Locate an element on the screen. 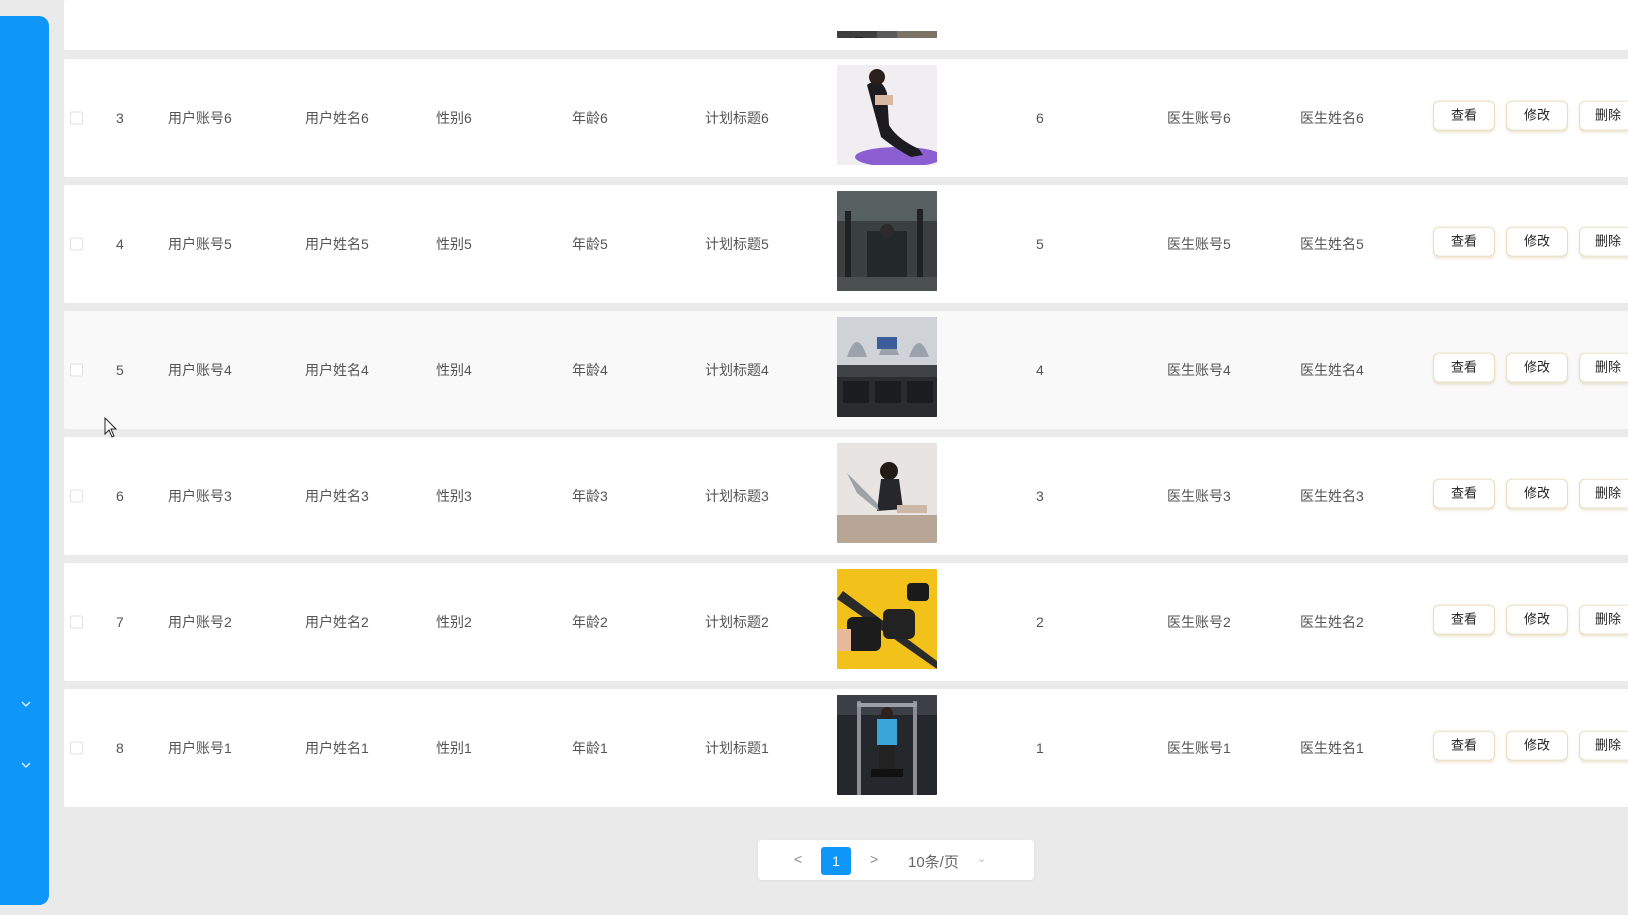  table-row: 7 用户账号2 用户姓名2 性别2 年龄2 计划标题2 2 医生账号2 医生姓名2 查看 修改 删除 is located at coordinates (846, 622).